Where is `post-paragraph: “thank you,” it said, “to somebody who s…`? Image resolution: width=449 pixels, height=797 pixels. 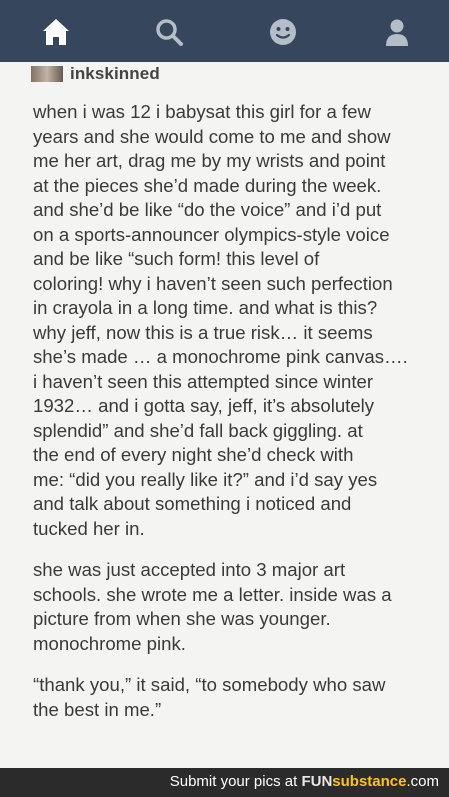 post-paragraph: “thank you,” it said, “to somebody who s… is located at coordinates (236, 697).